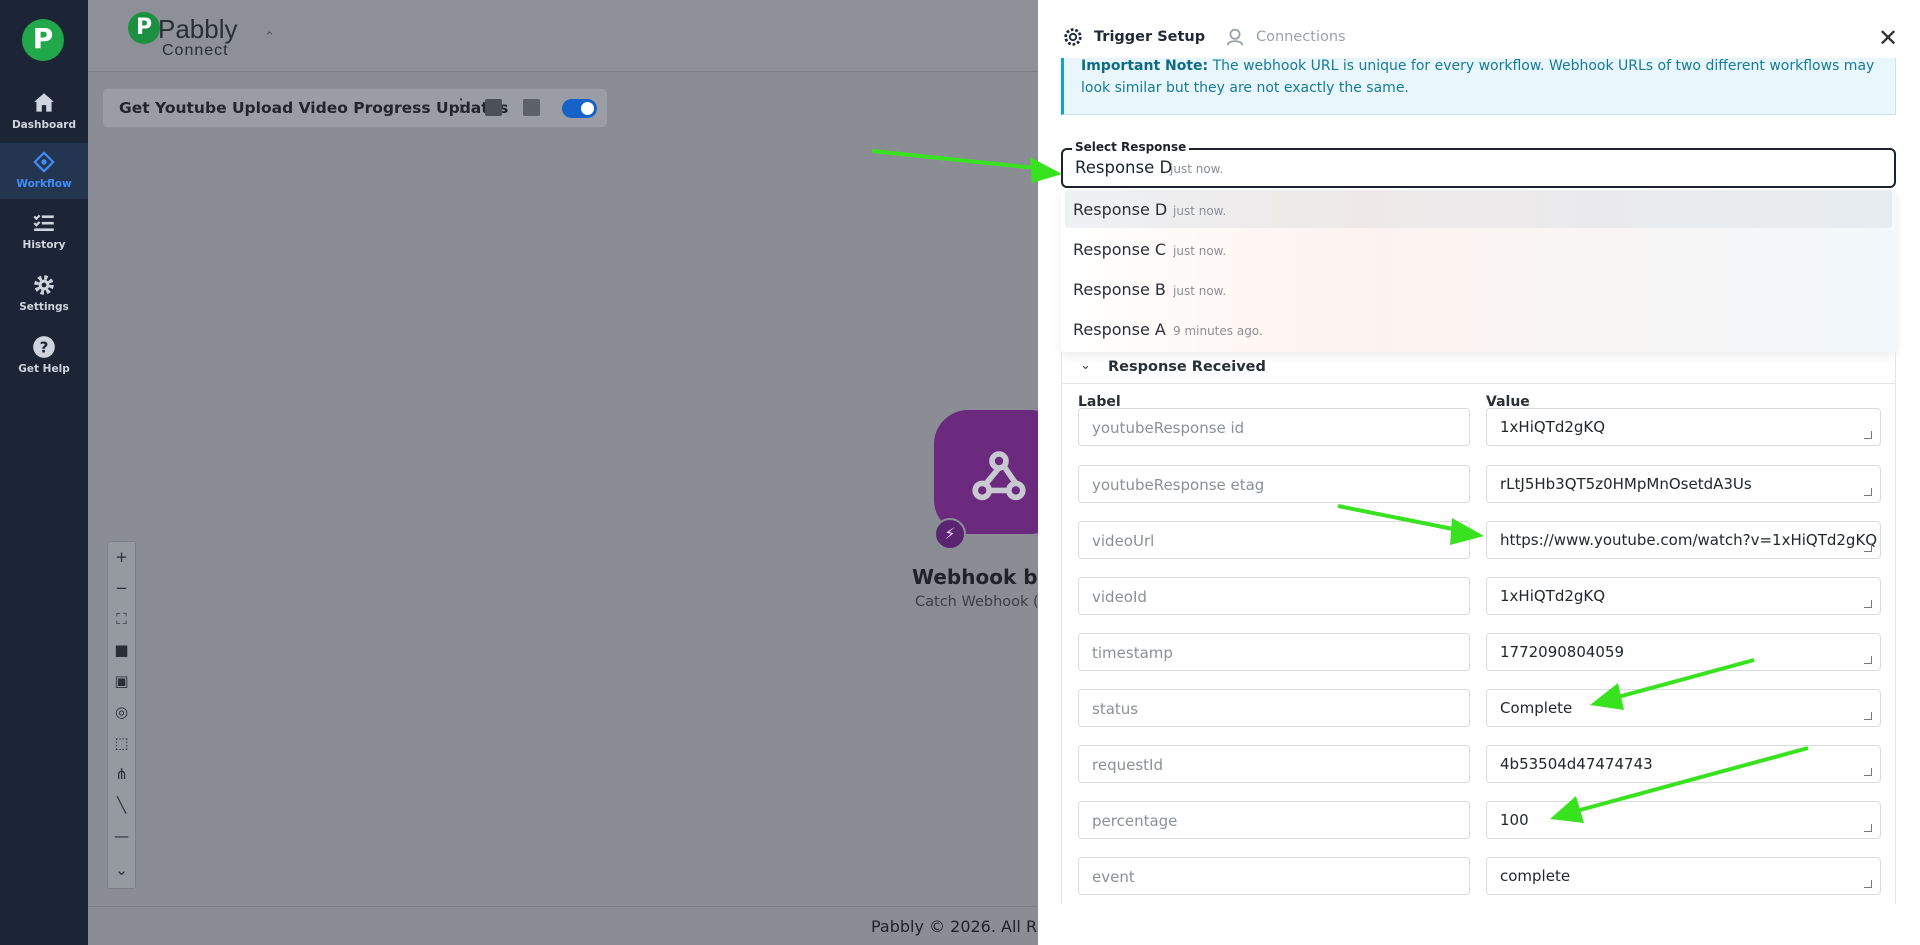 The height and width of the screenshot is (945, 1920). Describe the element at coordinates (1120, 209) in the screenshot. I see `option-name: Response D` at that location.